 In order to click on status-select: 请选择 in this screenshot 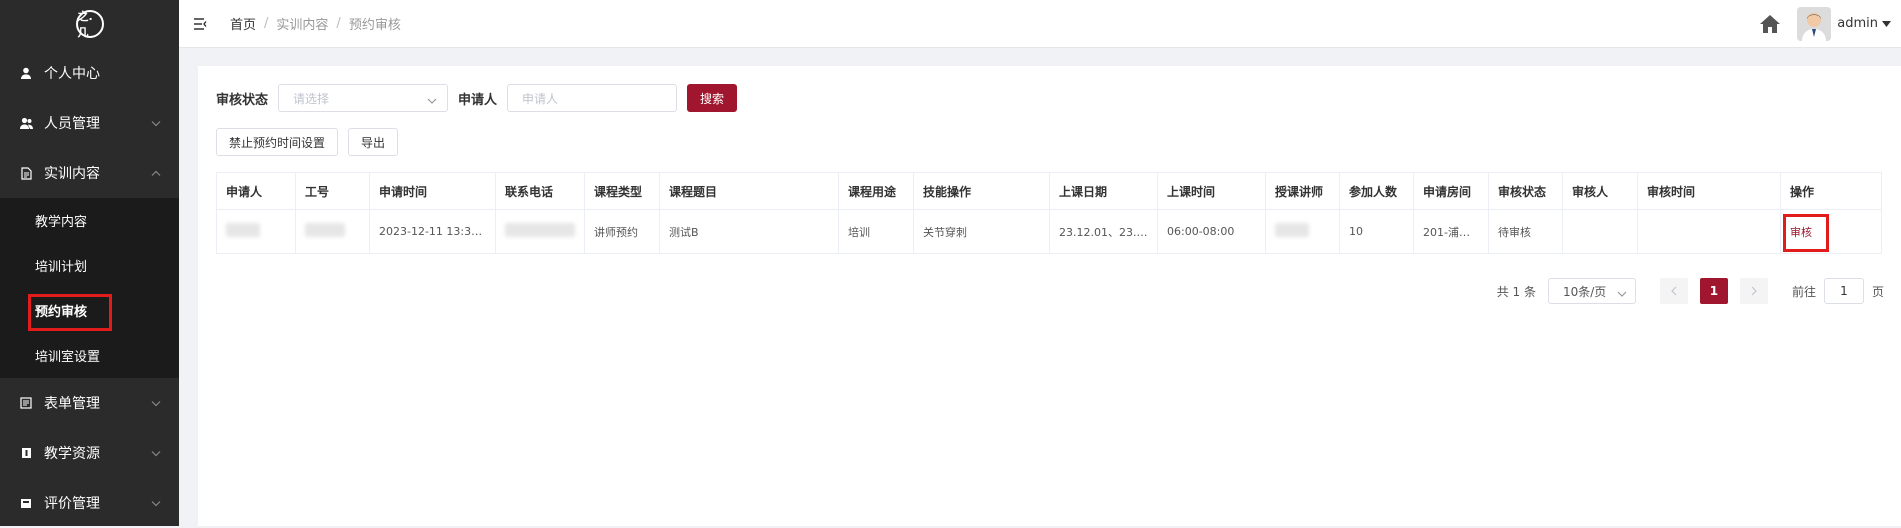, I will do `click(363, 98)`.